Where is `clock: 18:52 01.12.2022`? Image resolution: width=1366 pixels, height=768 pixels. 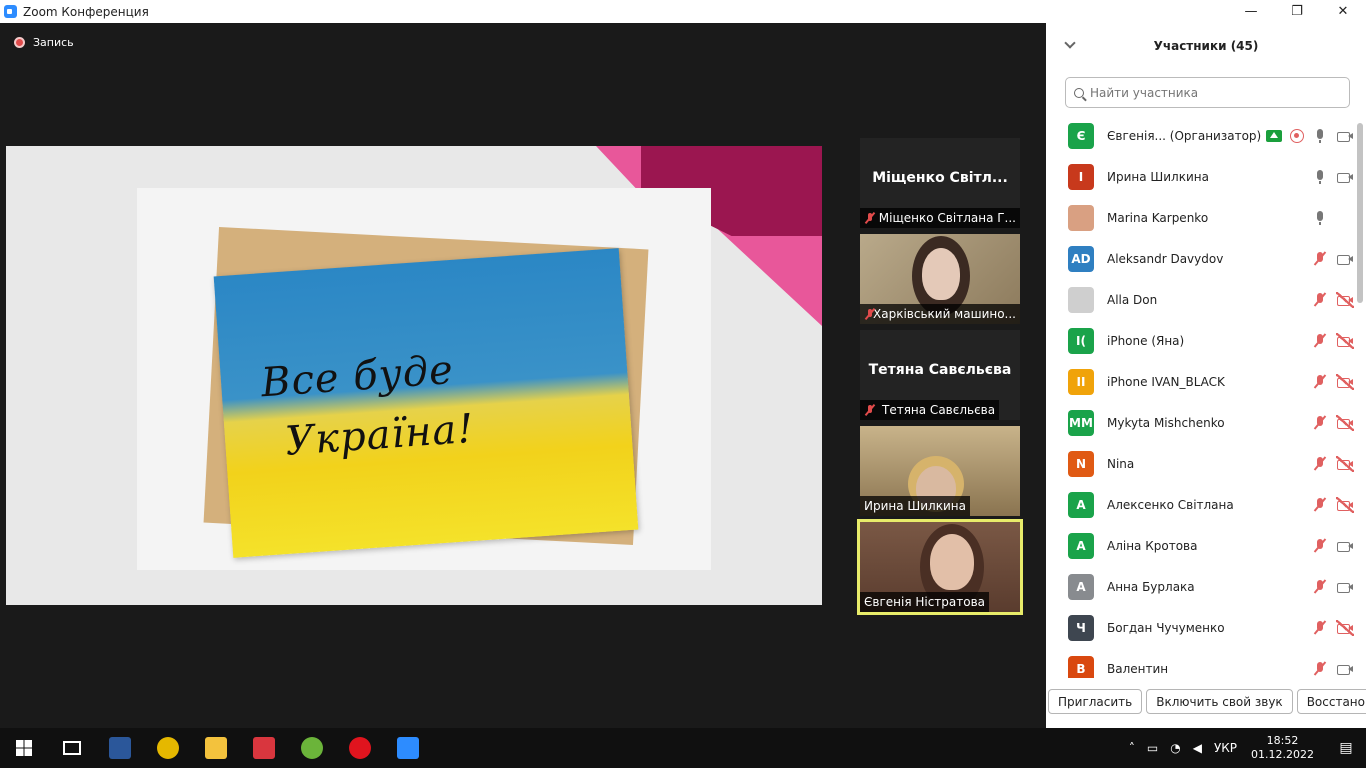 clock: 18:52 01.12.2022 is located at coordinates (1282, 748).